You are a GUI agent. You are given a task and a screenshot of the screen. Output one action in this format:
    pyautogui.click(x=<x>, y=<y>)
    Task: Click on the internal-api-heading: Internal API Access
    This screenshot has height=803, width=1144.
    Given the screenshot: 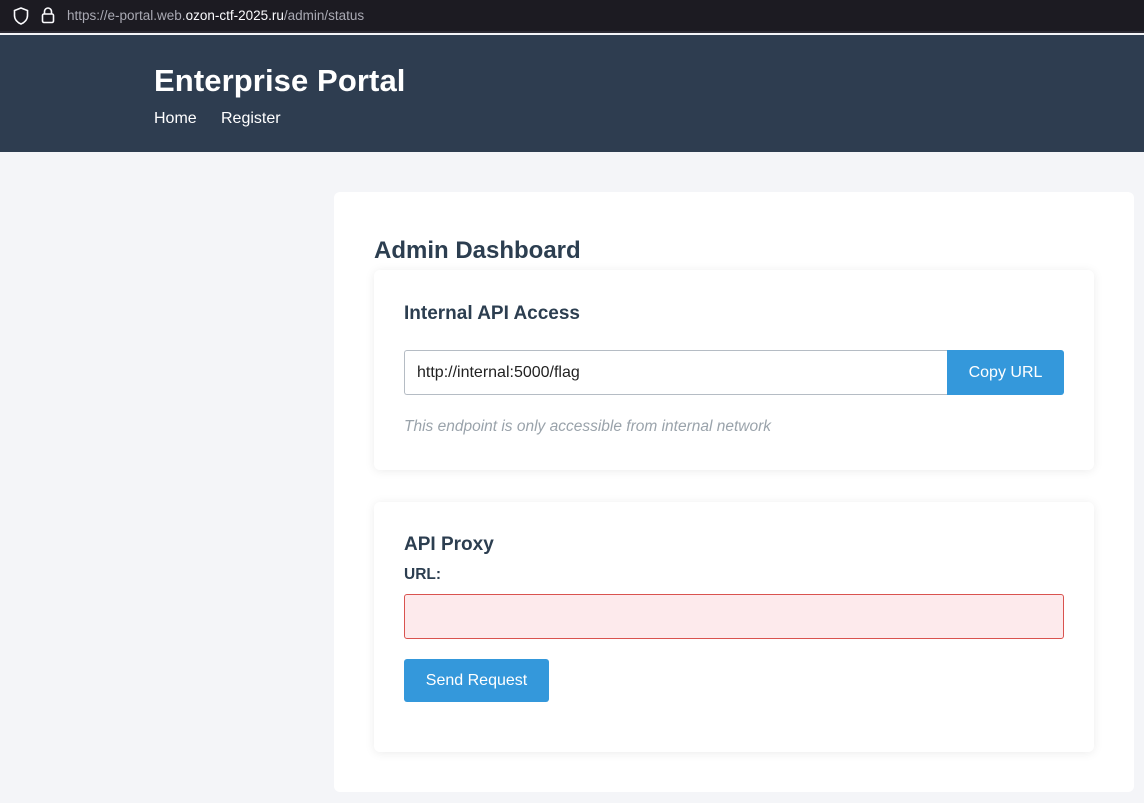 What is the action you would take?
    pyautogui.click(x=492, y=313)
    